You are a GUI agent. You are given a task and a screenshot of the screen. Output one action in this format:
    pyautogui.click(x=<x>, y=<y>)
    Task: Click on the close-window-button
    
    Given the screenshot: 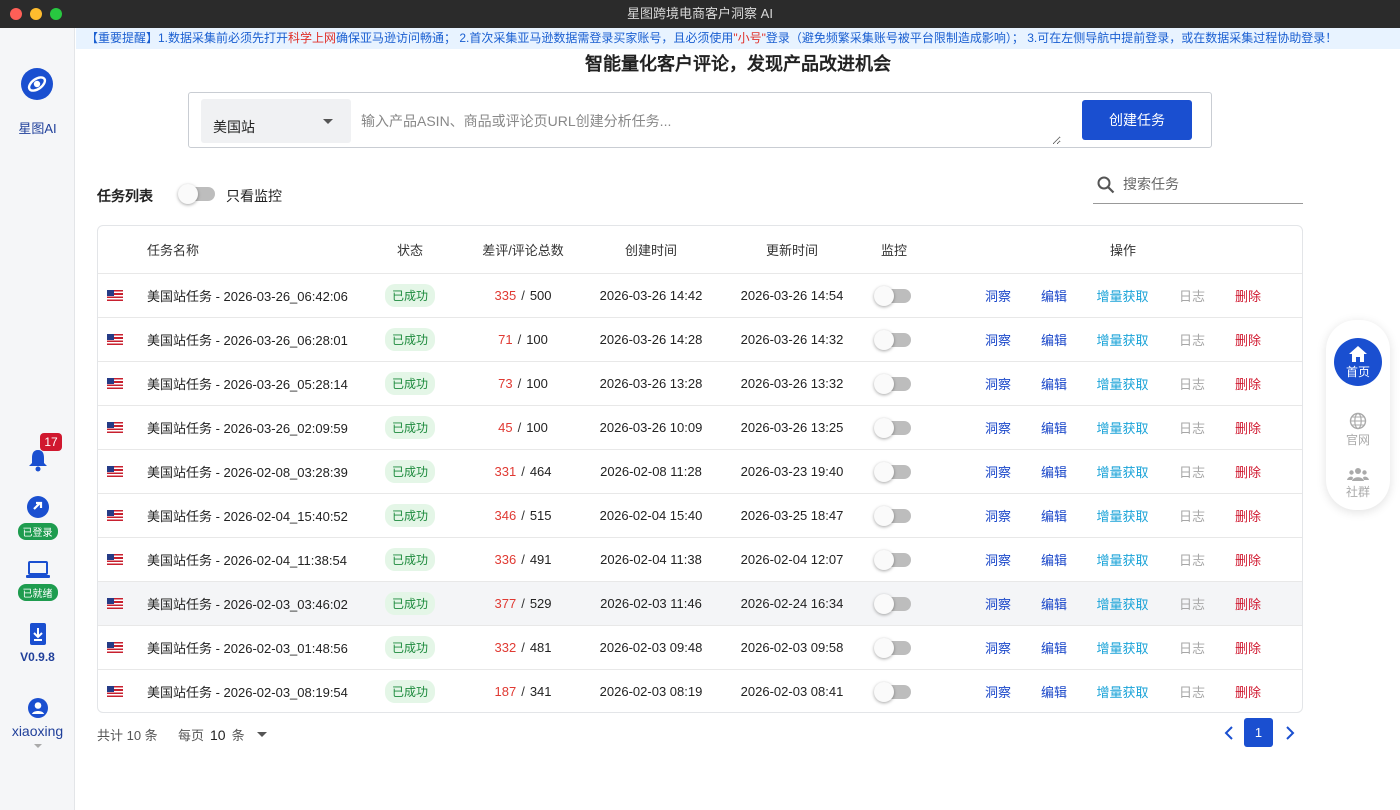 What is the action you would take?
    pyautogui.click(x=16, y=14)
    